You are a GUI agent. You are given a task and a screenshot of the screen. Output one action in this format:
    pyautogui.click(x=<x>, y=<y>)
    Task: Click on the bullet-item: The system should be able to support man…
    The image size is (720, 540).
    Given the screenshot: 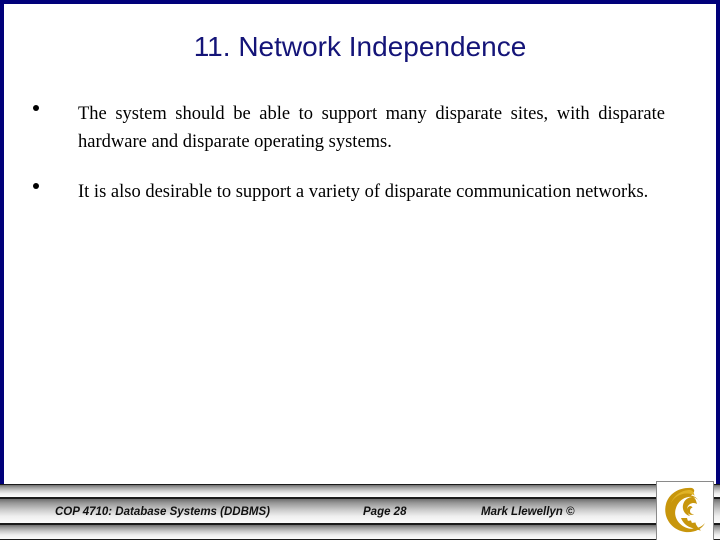 What is the action you would take?
    pyautogui.click(x=360, y=128)
    